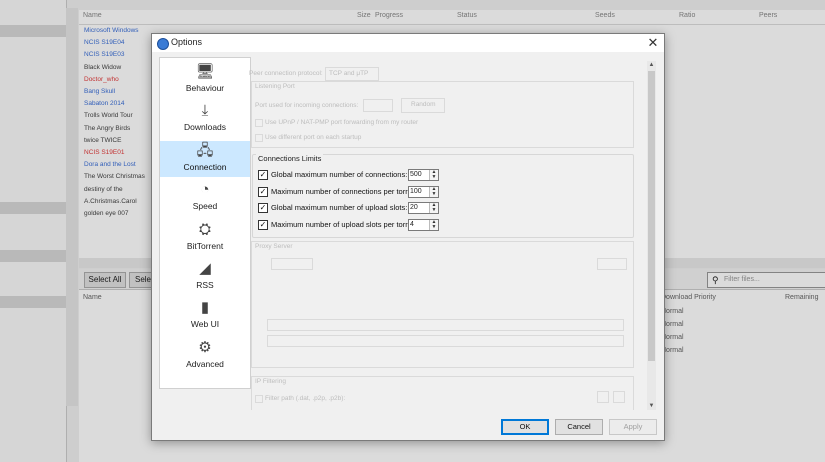 This screenshot has width=825, height=462. I want to click on sidebar-item-bittorrent: ⛭ BitTorrent, so click(205, 238).